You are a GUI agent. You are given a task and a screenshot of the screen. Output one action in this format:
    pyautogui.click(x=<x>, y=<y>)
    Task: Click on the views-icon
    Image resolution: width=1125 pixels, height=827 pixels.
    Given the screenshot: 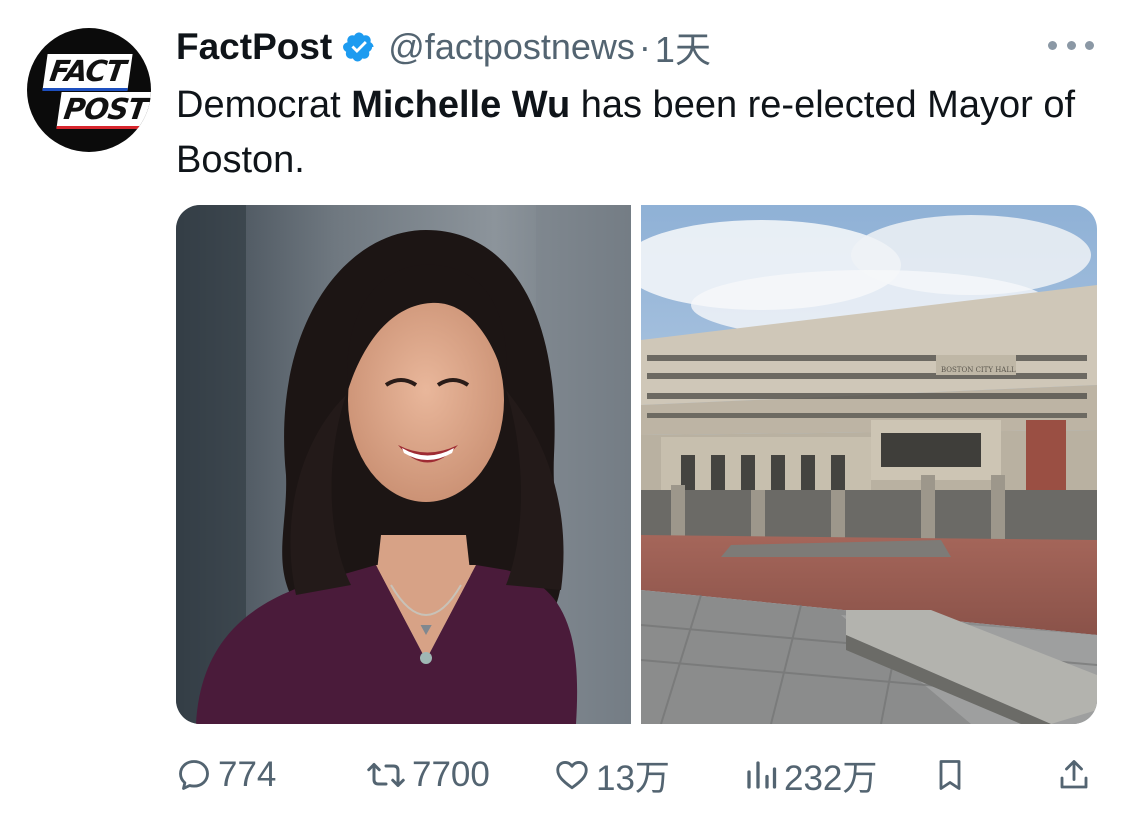 What is the action you would take?
    pyautogui.click(x=762, y=775)
    